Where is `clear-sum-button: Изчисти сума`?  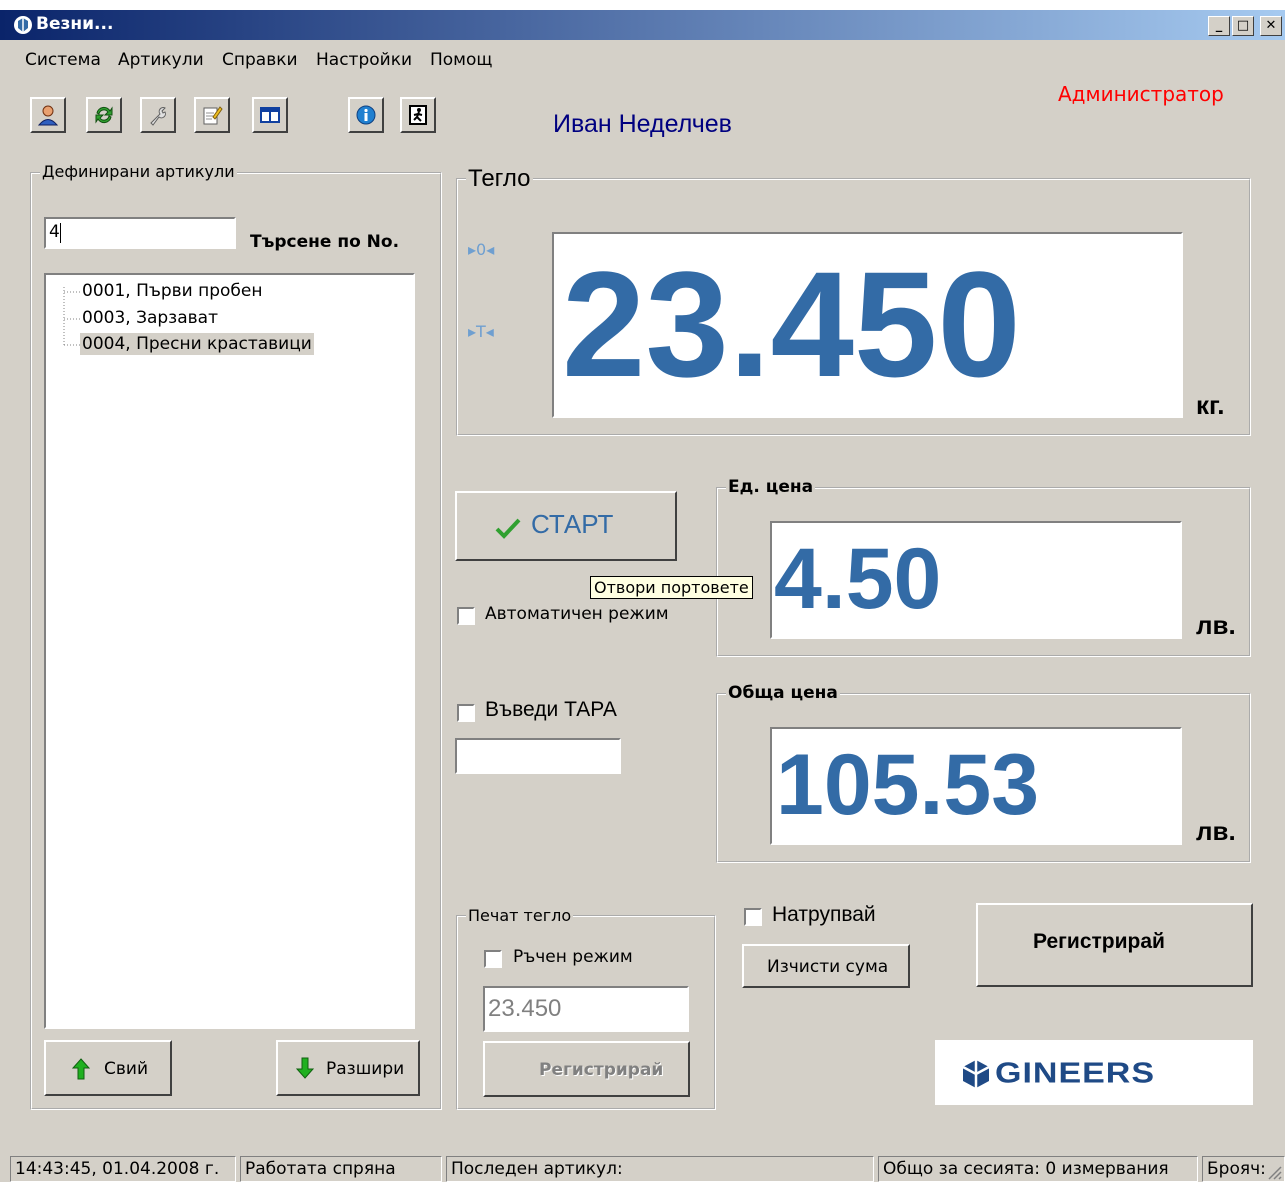
clear-sum-button: Изчисти сума is located at coordinates (826, 966).